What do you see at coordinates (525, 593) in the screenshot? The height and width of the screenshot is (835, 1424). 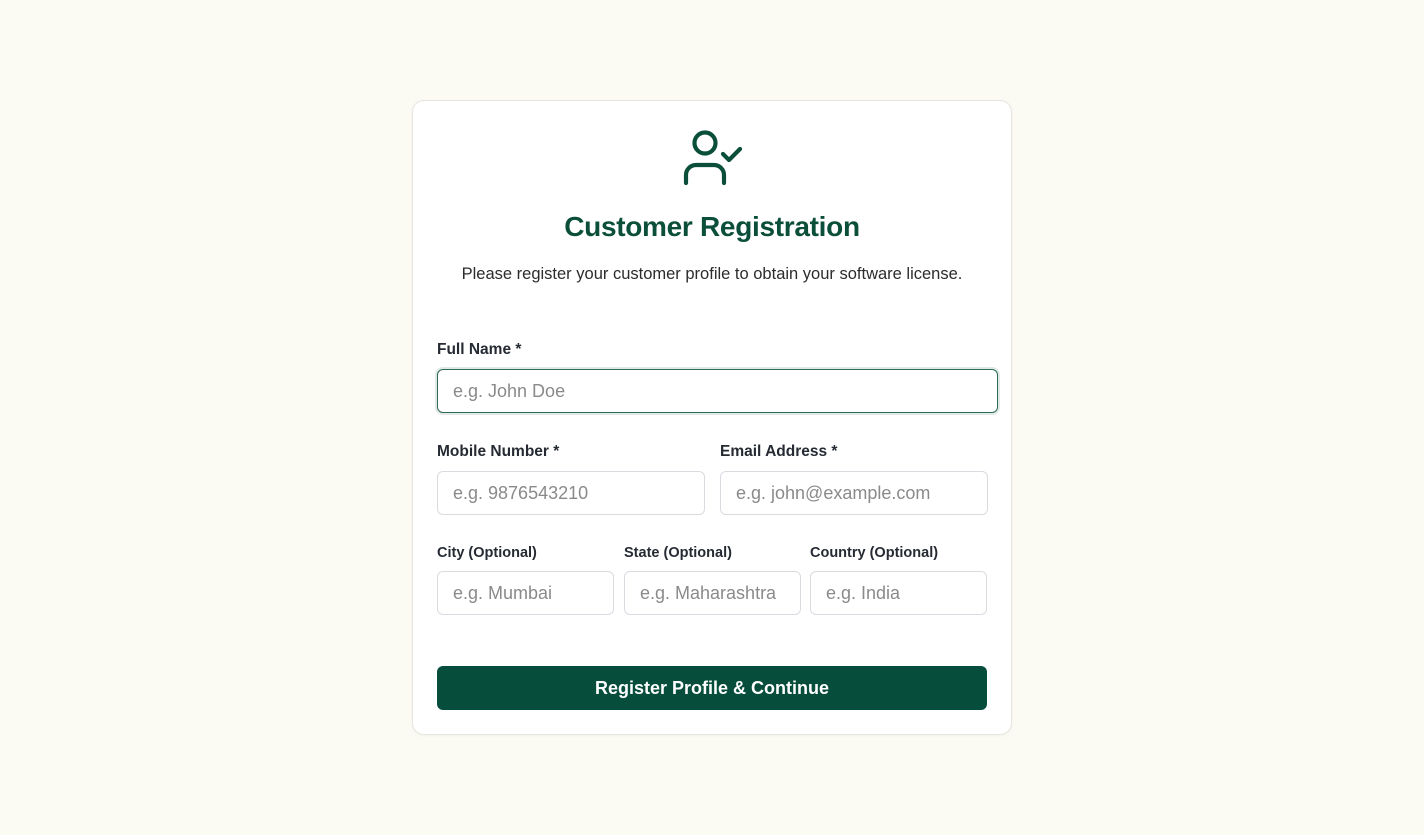 I see `city-input` at bounding box center [525, 593].